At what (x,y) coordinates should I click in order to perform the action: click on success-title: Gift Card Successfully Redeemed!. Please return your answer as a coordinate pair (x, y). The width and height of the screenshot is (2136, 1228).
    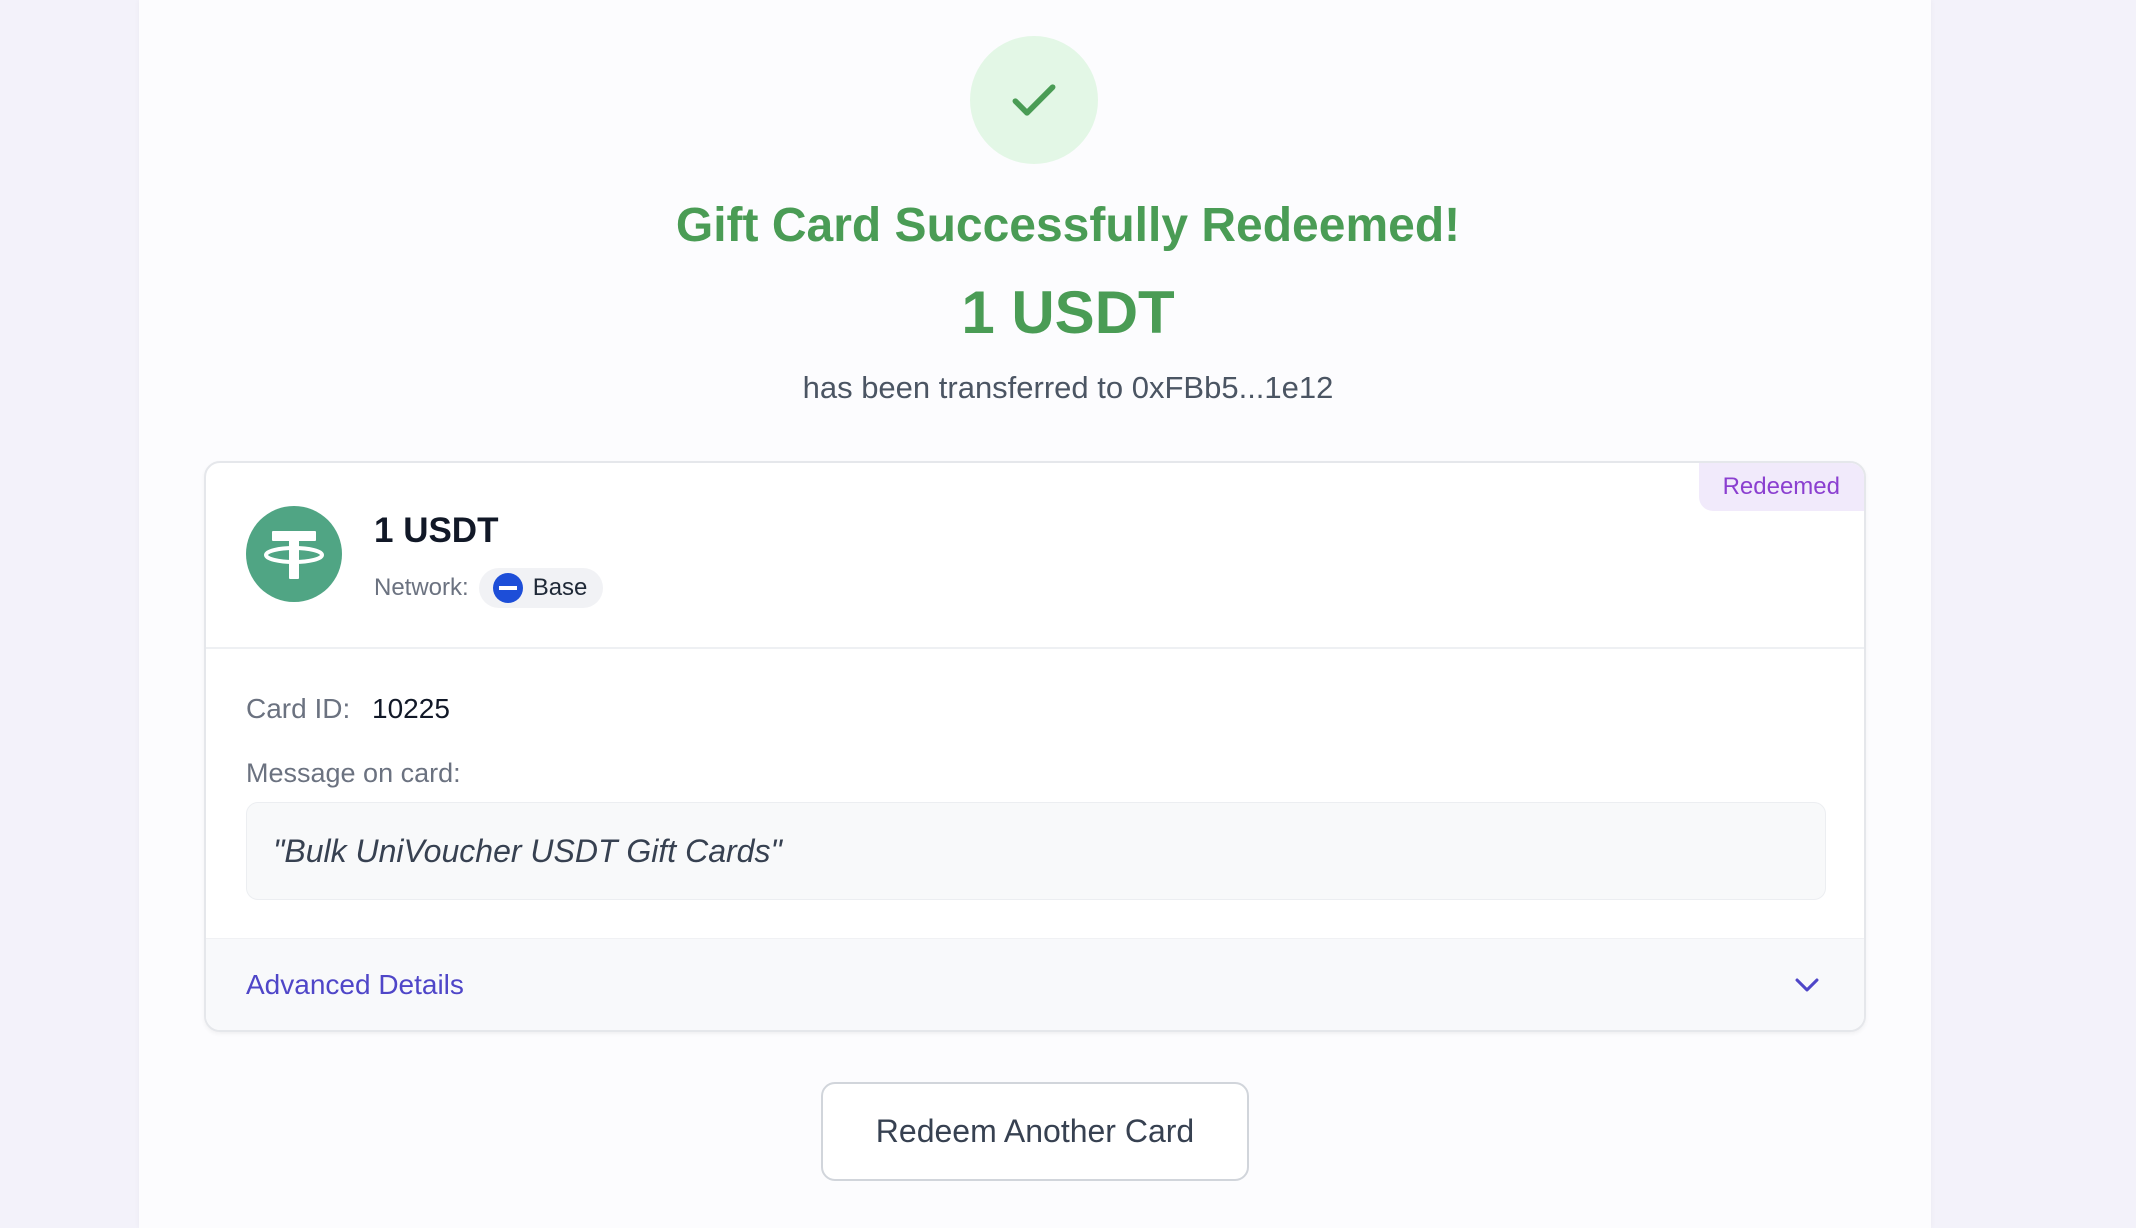
    Looking at the image, I should click on (1068, 225).